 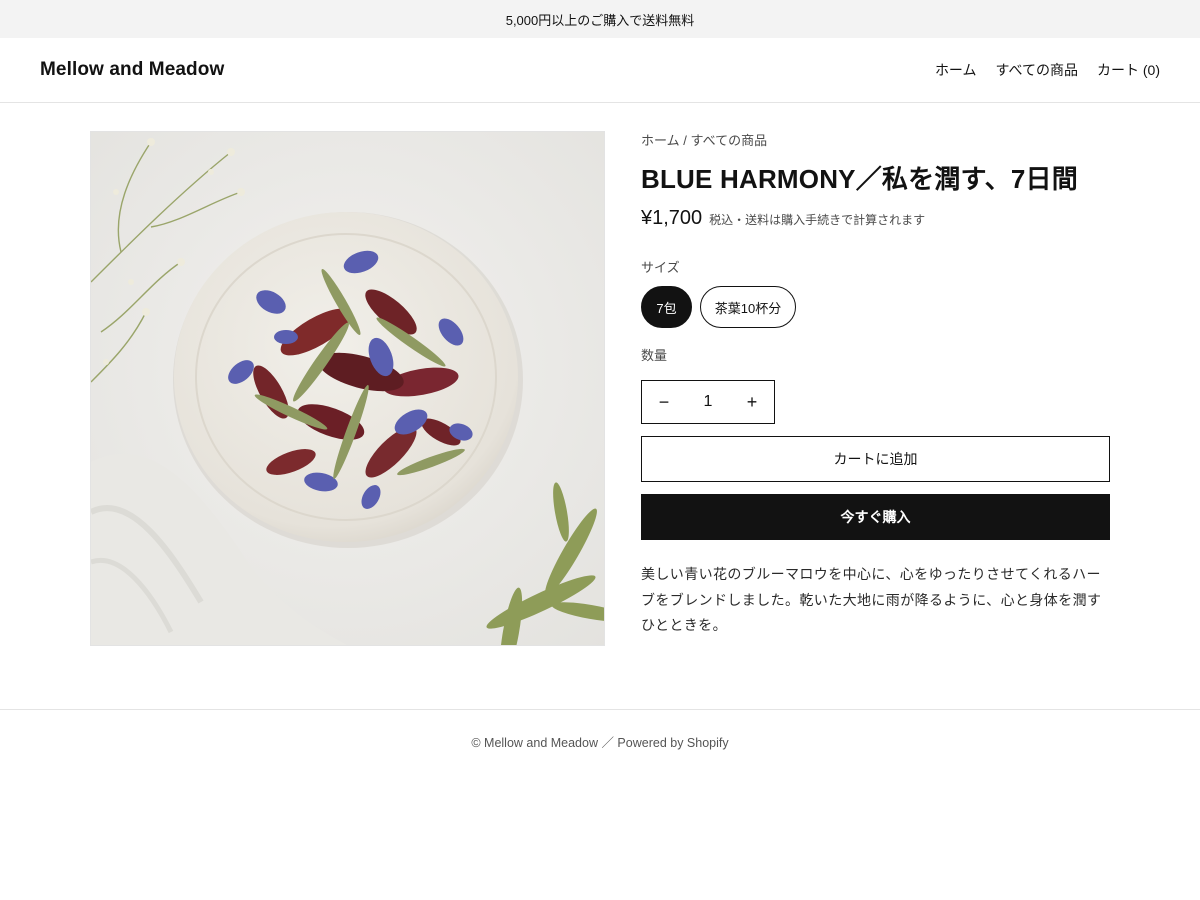 I want to click on breadcrumb-all-products: すべての商品, so click(x=729, y=140).